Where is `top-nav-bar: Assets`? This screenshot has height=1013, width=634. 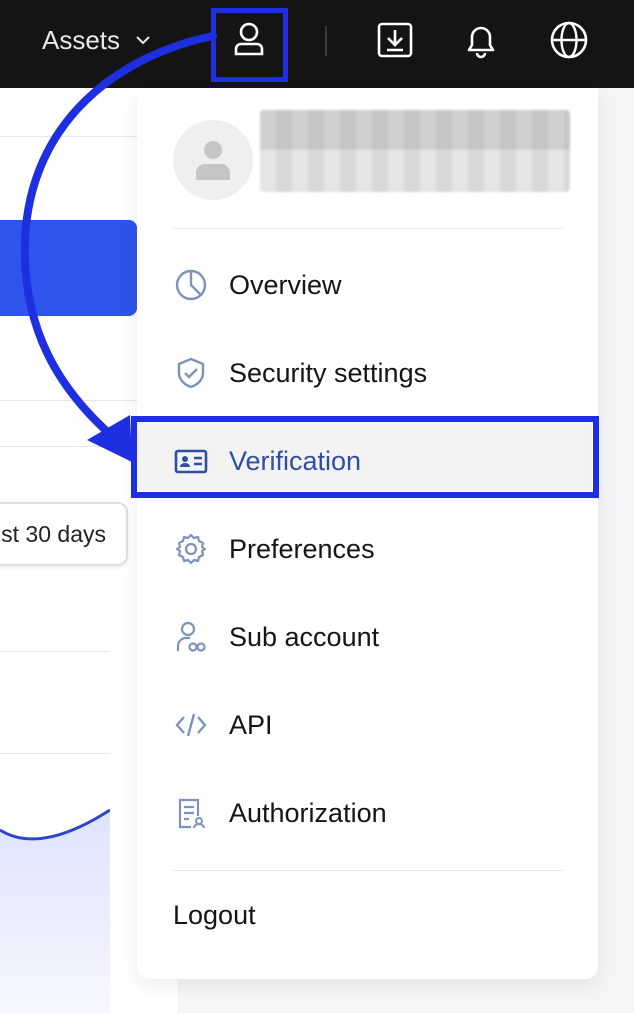 top-nav-bar: Assets is located at coordinates (317, 44).